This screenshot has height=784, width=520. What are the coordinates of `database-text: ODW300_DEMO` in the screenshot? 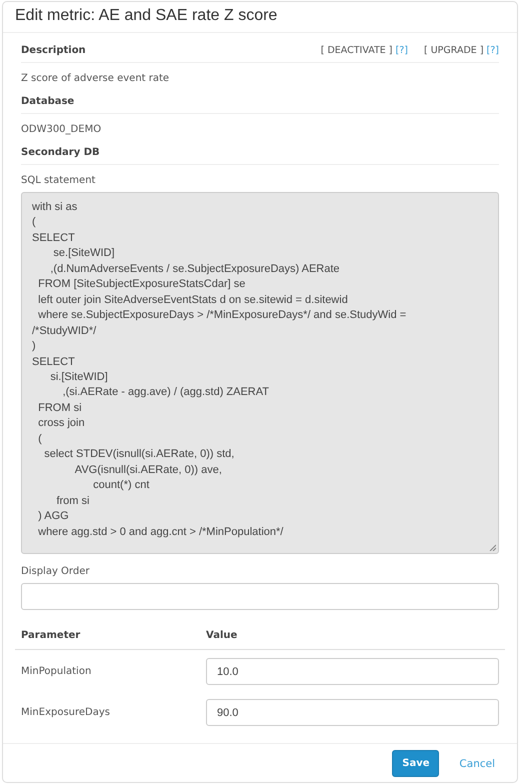 It's located at (61, 130).